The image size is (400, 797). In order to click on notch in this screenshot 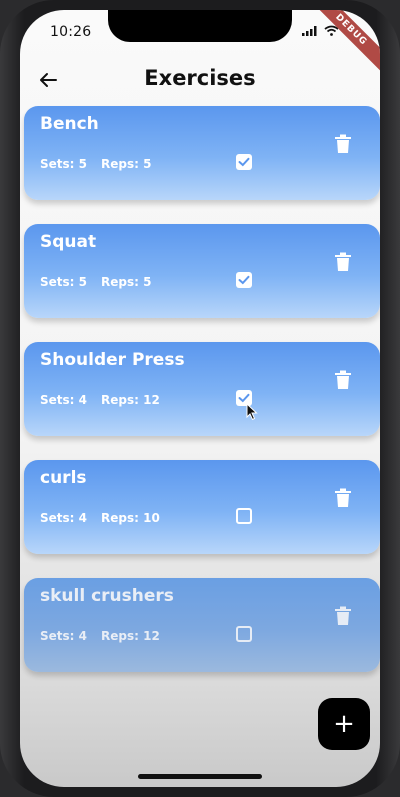, I will do `click(200, 26)`.